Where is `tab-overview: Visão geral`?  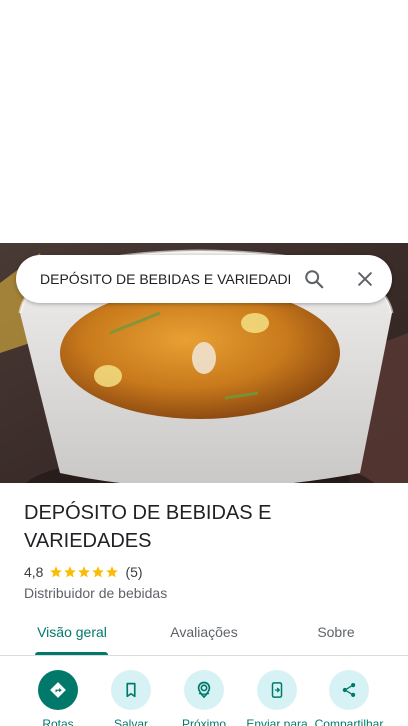 tab-overview: Visão geral is located at coordinates (72, 633).